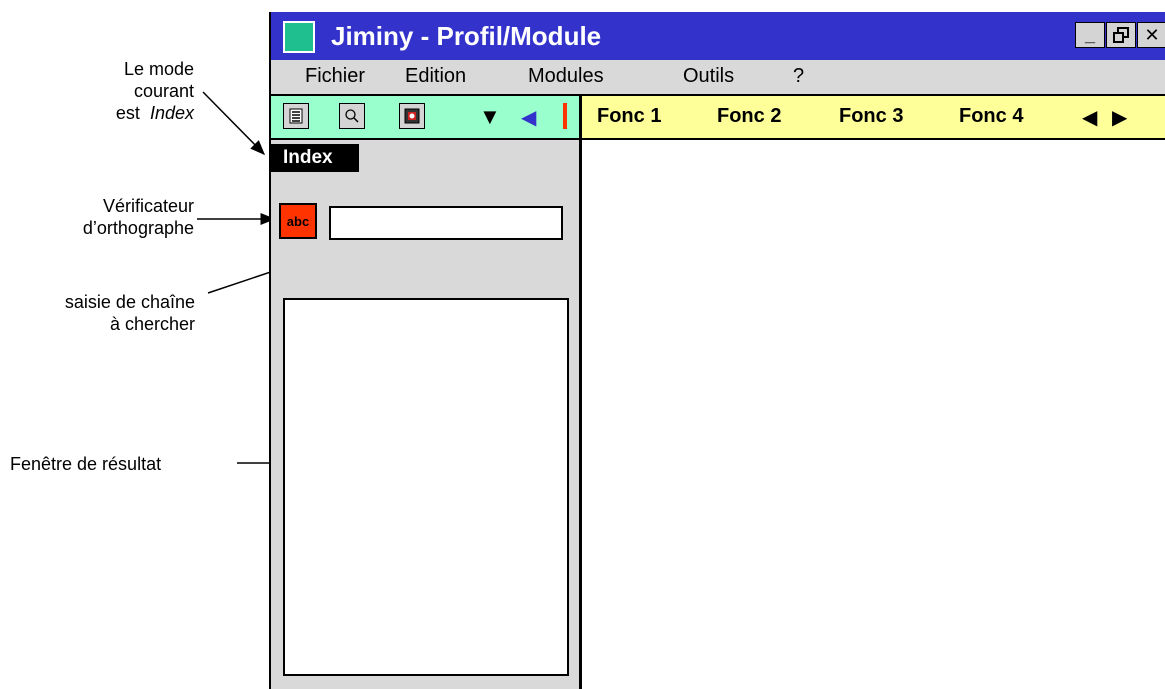  Describe the element at coordinates (107, 217) in the screenshot. I see `annotation-spell: Vérificateur d’orthographe` at that location.